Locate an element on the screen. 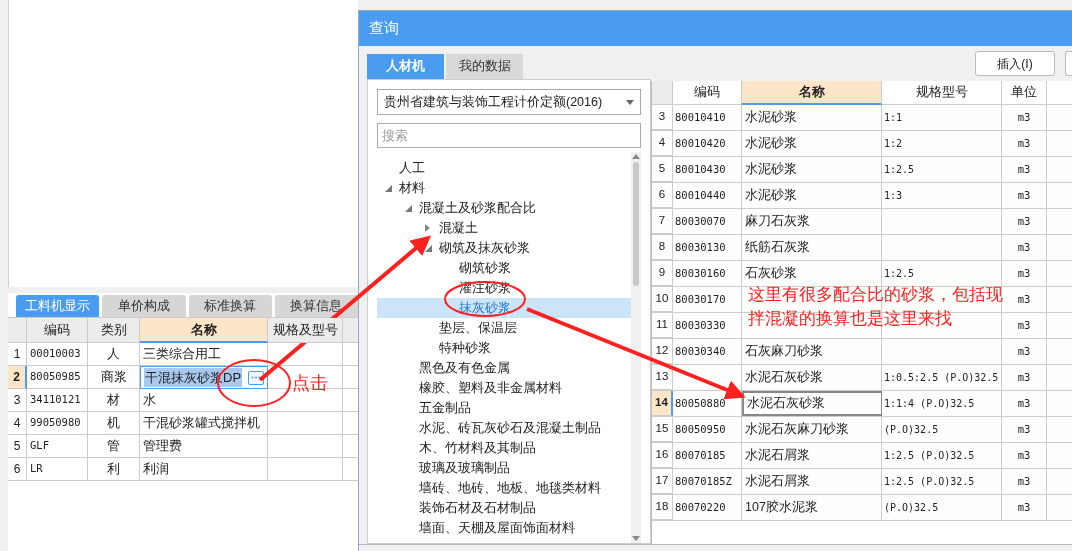 This screenshot has height=551, width=1072. row-number: 3 is located at coordinates (17, 400).